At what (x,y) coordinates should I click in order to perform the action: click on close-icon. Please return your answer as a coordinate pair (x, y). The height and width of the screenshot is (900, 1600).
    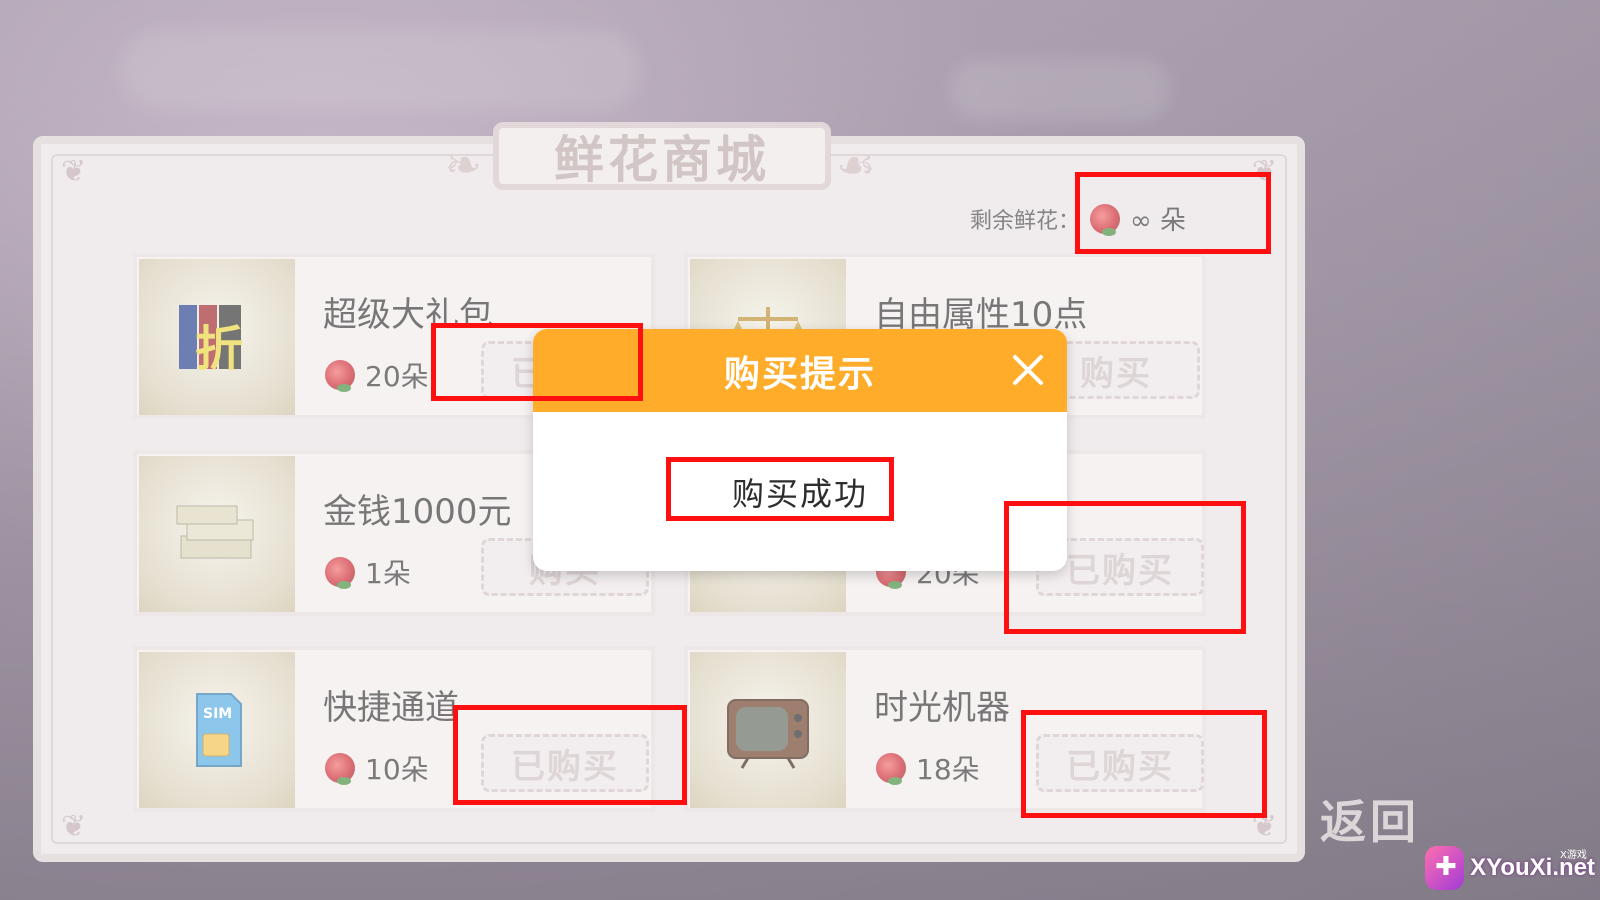
    Looking at the image, I should click on (1028, 370).